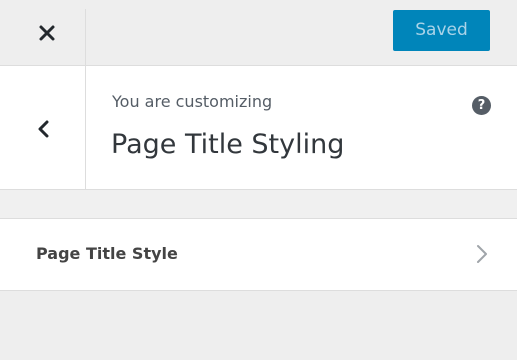 The image size is (517, 360). What do you see at coordinates (43, 129) in the screenshot?
I see `chevron-left-icon` at bounding box center [43, 129].